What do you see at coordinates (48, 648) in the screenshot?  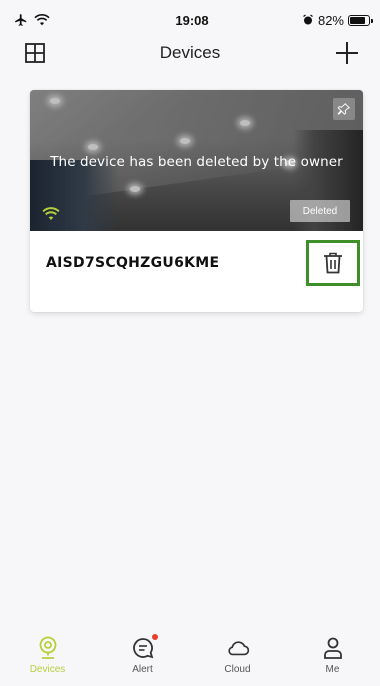 I see `camera-icon` at bounding box center [48, 648].